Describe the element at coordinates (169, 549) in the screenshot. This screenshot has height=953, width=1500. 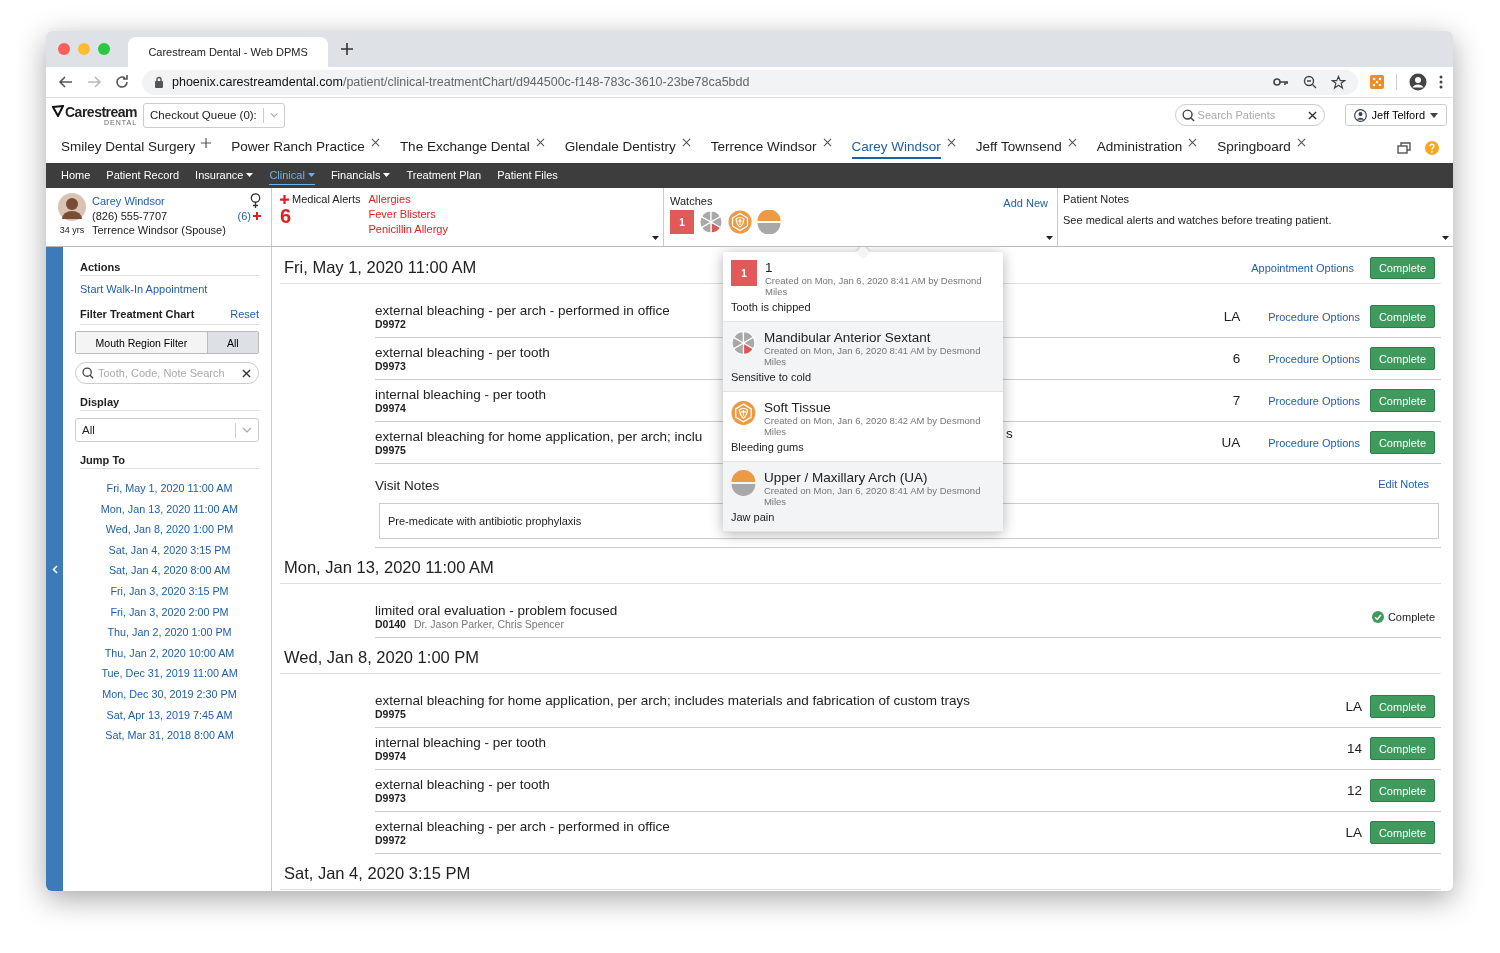
I see `jump-to-link: Sat, Jan 4, 2020 3:15 PM` at that location.